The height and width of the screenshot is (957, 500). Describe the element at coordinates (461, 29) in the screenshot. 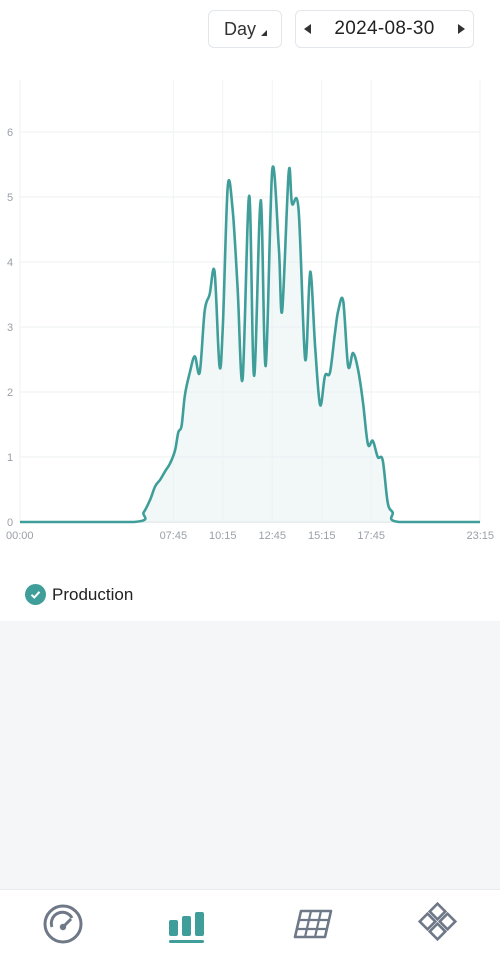

I see `next-date-icon` at that location.